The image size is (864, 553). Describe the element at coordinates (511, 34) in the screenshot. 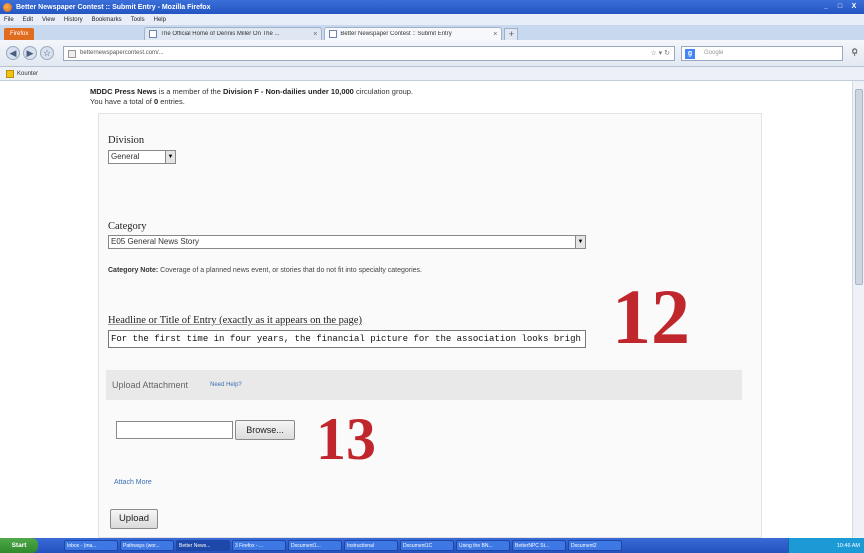

I see `new-tab-button: +` at that location.